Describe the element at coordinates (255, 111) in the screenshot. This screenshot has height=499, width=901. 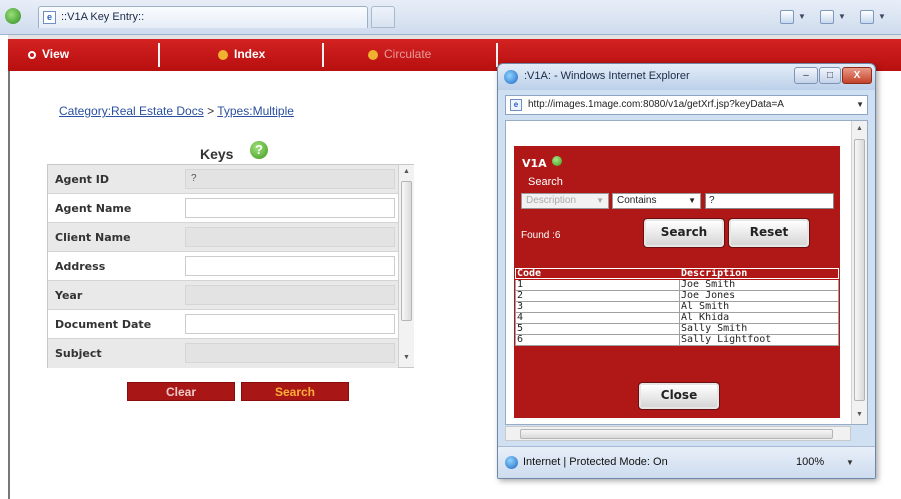
I see `breadcrumb-types-link: Types:Multiple` at that location.